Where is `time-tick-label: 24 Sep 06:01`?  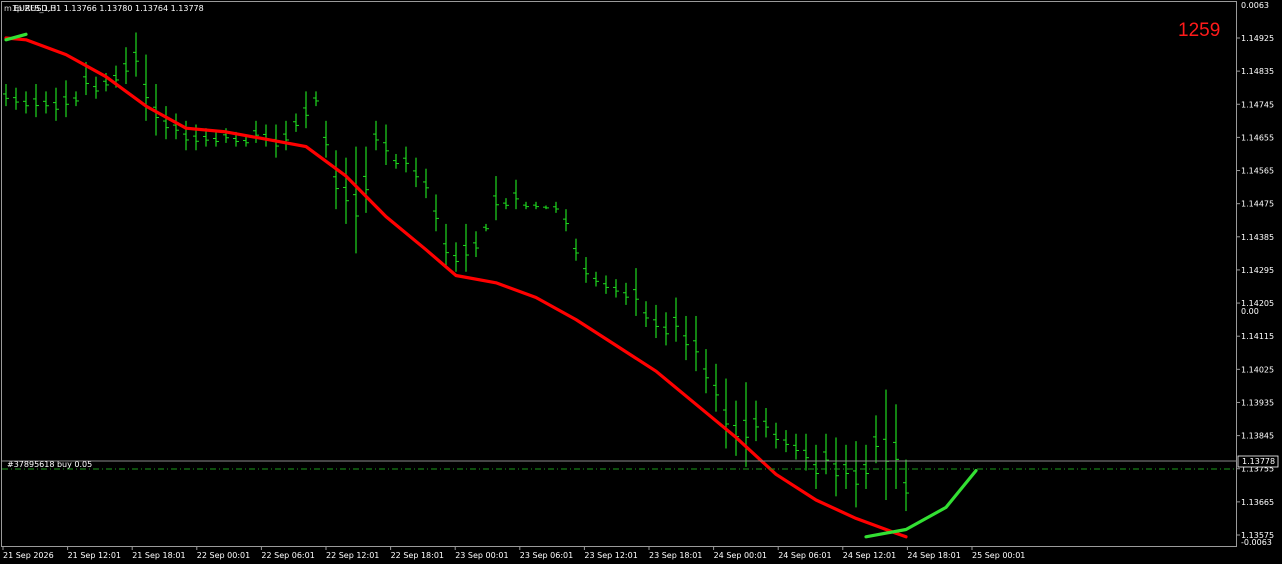 time-tick-label: 24 Sep 06:01 is located at coordinates (804, 555).